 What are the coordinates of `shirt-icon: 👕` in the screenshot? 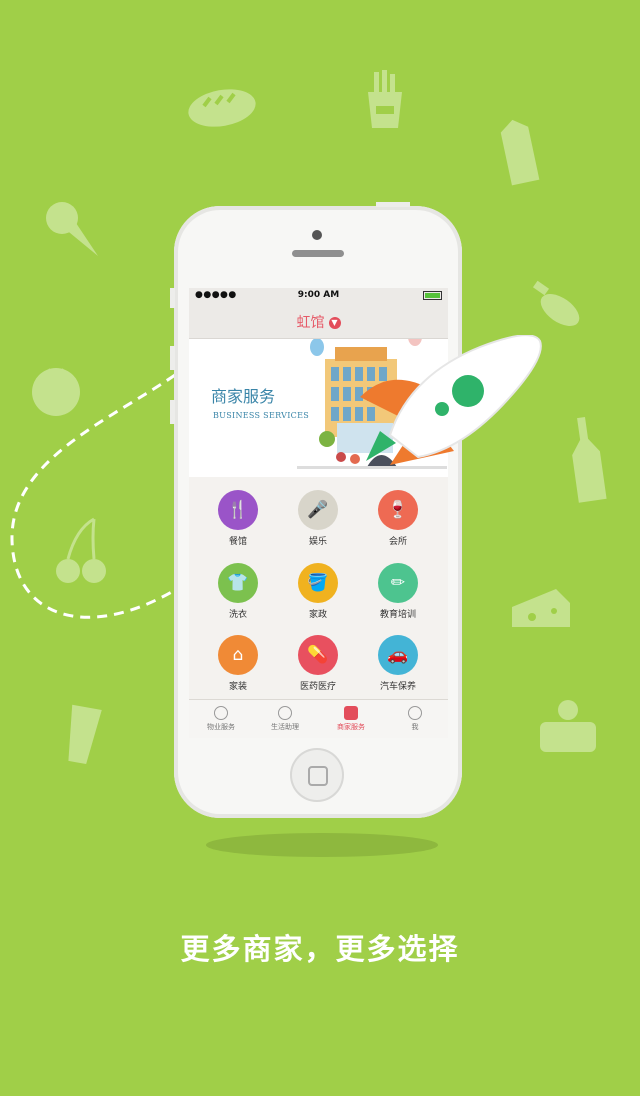 It's located at (238, 583).